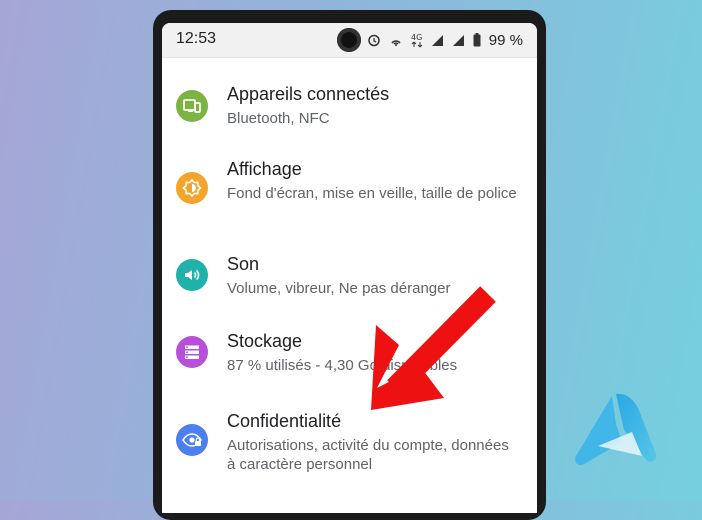  What do you see at coordinates (243, 264) in the screenshot?
I see `settings-item-title: Son` at bounding box center [243, 264].